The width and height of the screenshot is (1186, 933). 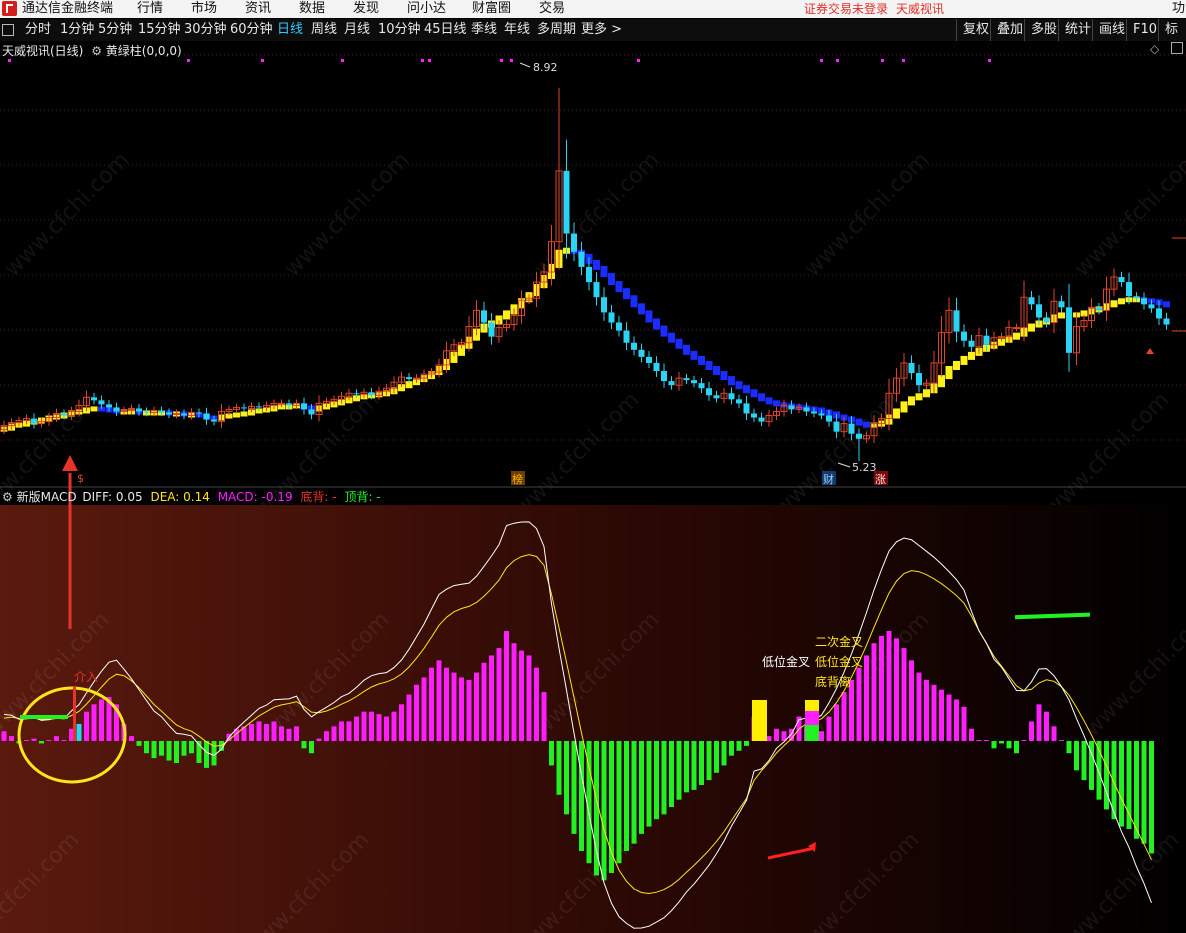 I want to click on tab-10min: 10分钟, so click(x=399, y=30).